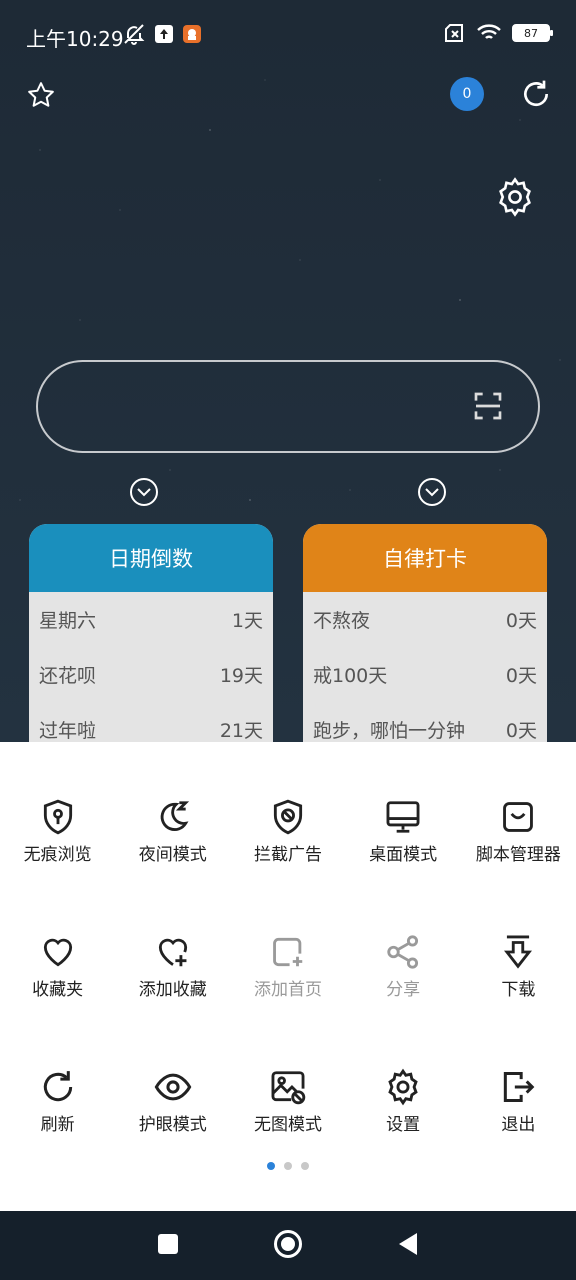 This screenshot has width=576, height=1280. I want to click on menu-item-incognito: 无痕浏览, so click(57, 865).